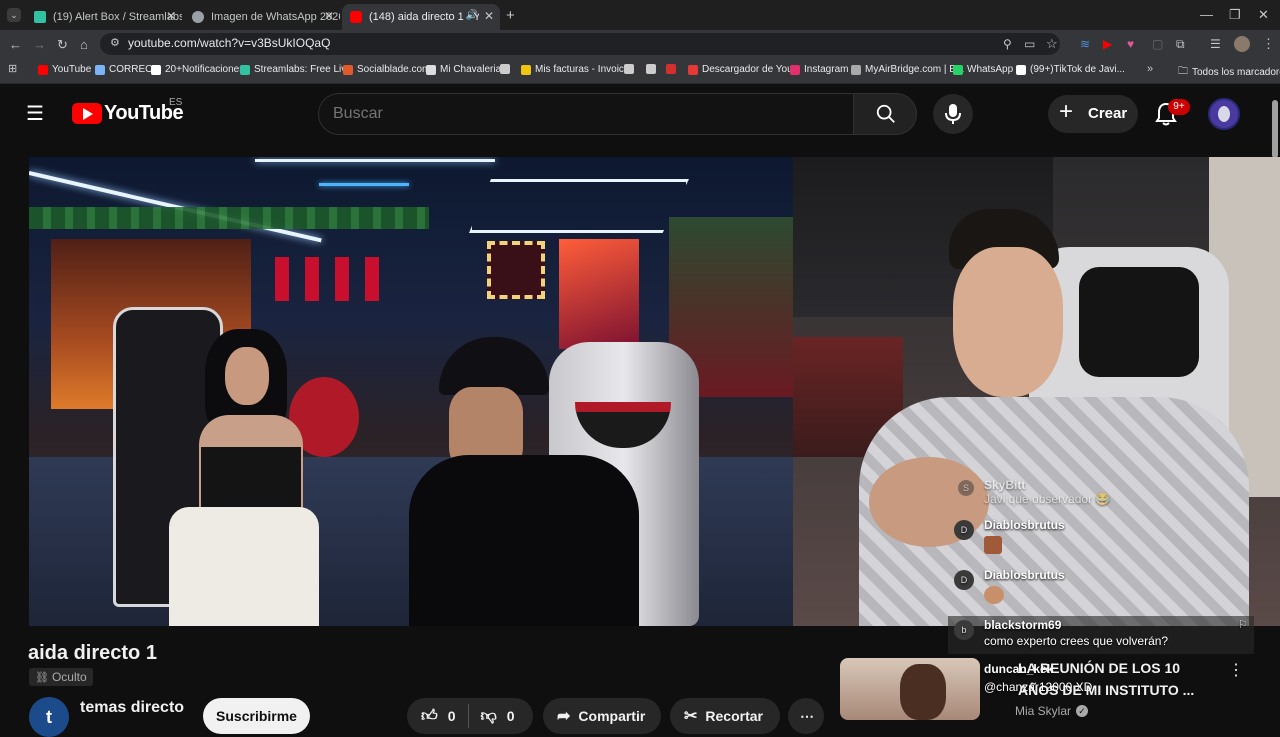 The image size is (1280, 737). I want to click on account-avatar, so click(1224, 114).